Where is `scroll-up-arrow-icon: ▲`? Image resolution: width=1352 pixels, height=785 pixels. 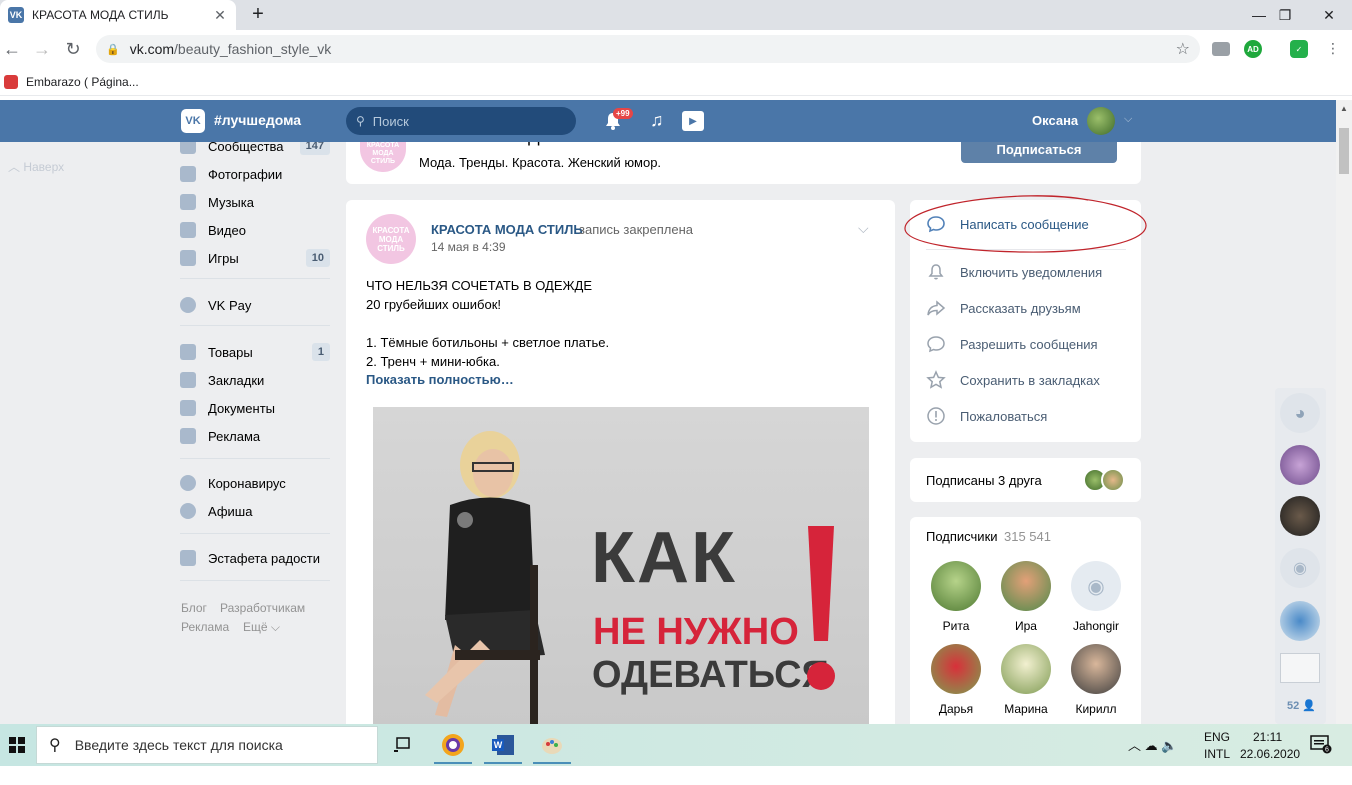
scroll-up-arrow-icon: ▲ is located at coordinates (1344, 109).